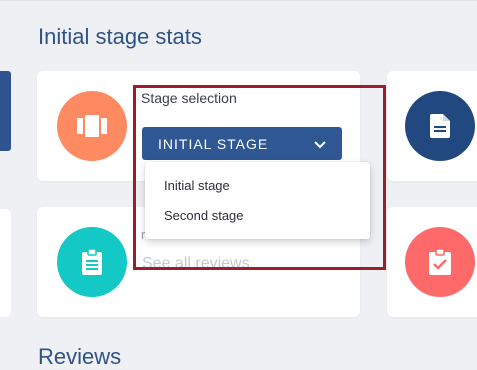 The image size is (477, 370). Describe the element at coordinates (213, 143) in the screenshot. I see `stage-select-value: INITIAL STAGE` at that location.